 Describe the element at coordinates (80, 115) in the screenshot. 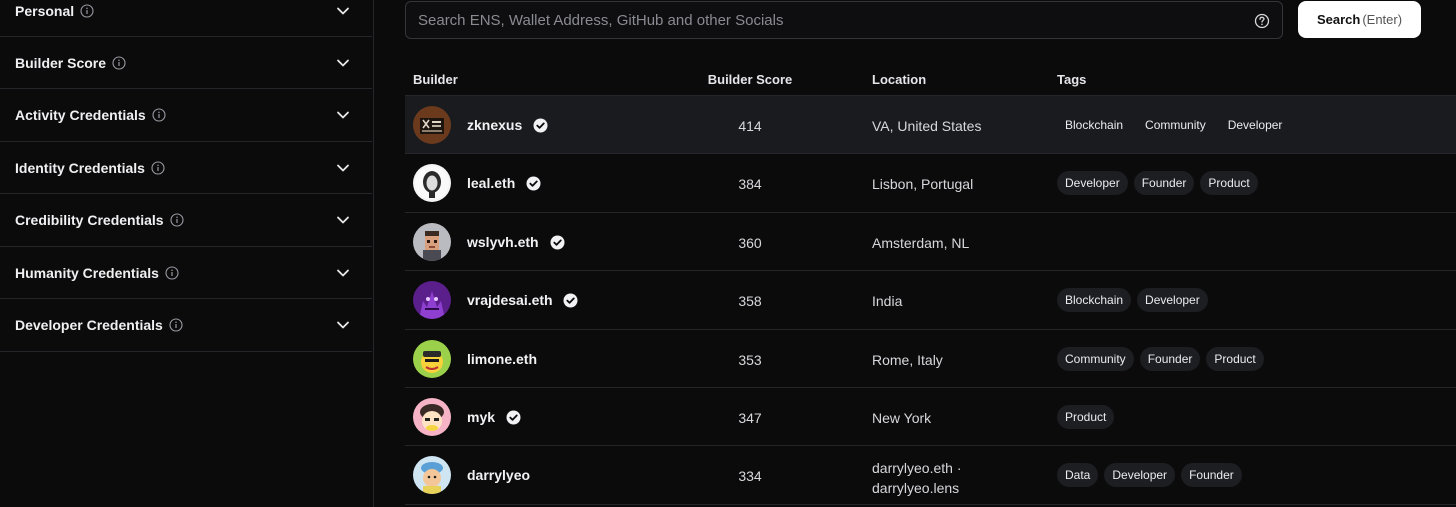

I see `filter-label: Activity Credentials` at that location.